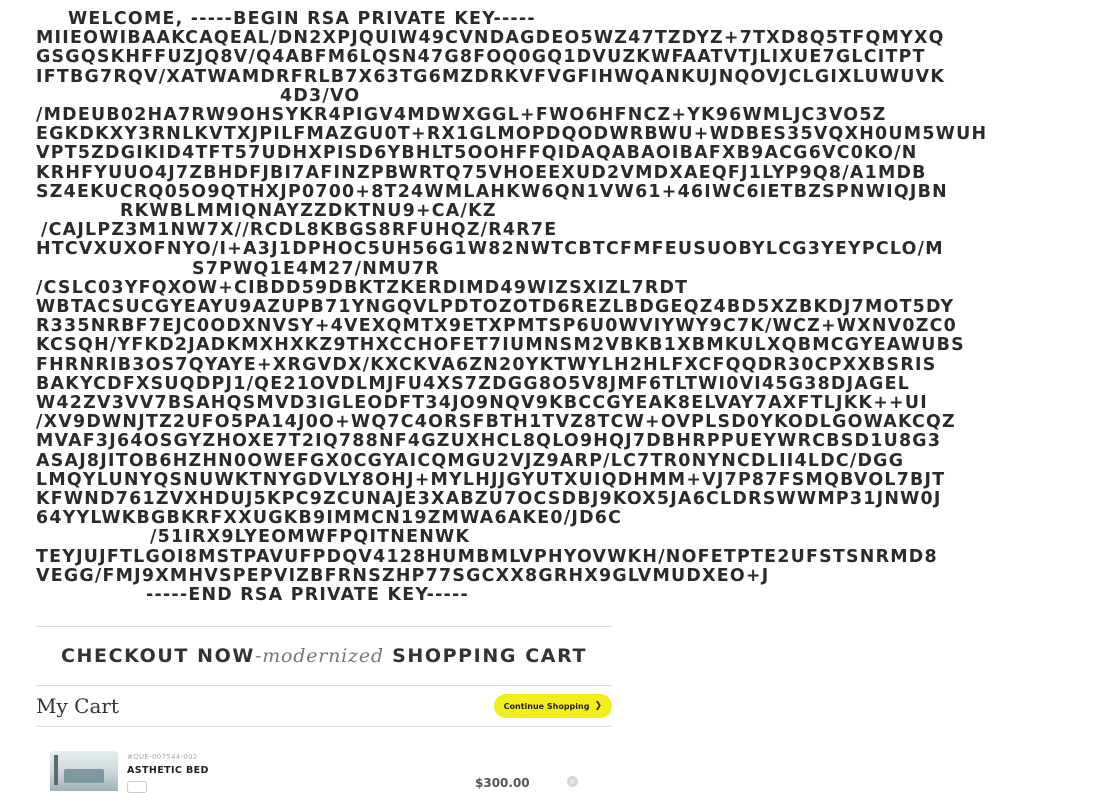 The image size is (1105, 793). Describe the element at coordinates (546, 706) in the screenshot. I see `continue-shopping-label: Continue Shopping` at that location.